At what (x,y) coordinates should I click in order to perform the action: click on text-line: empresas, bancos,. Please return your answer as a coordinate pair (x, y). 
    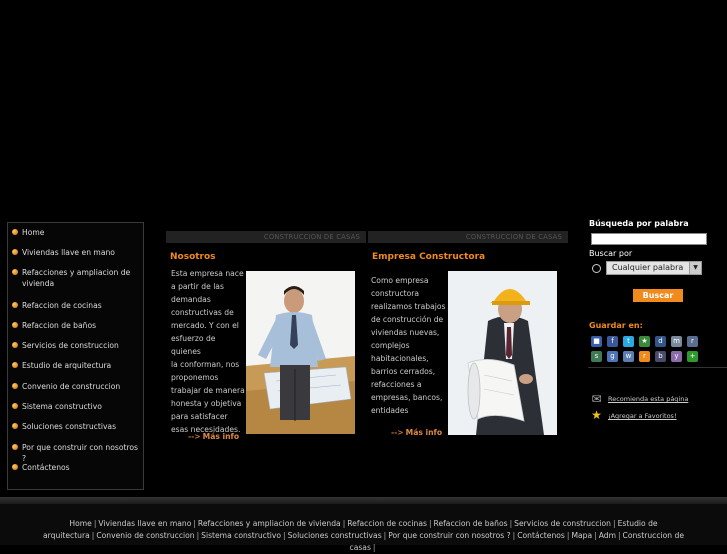
    Looking at the image, I should click on (407, 397).